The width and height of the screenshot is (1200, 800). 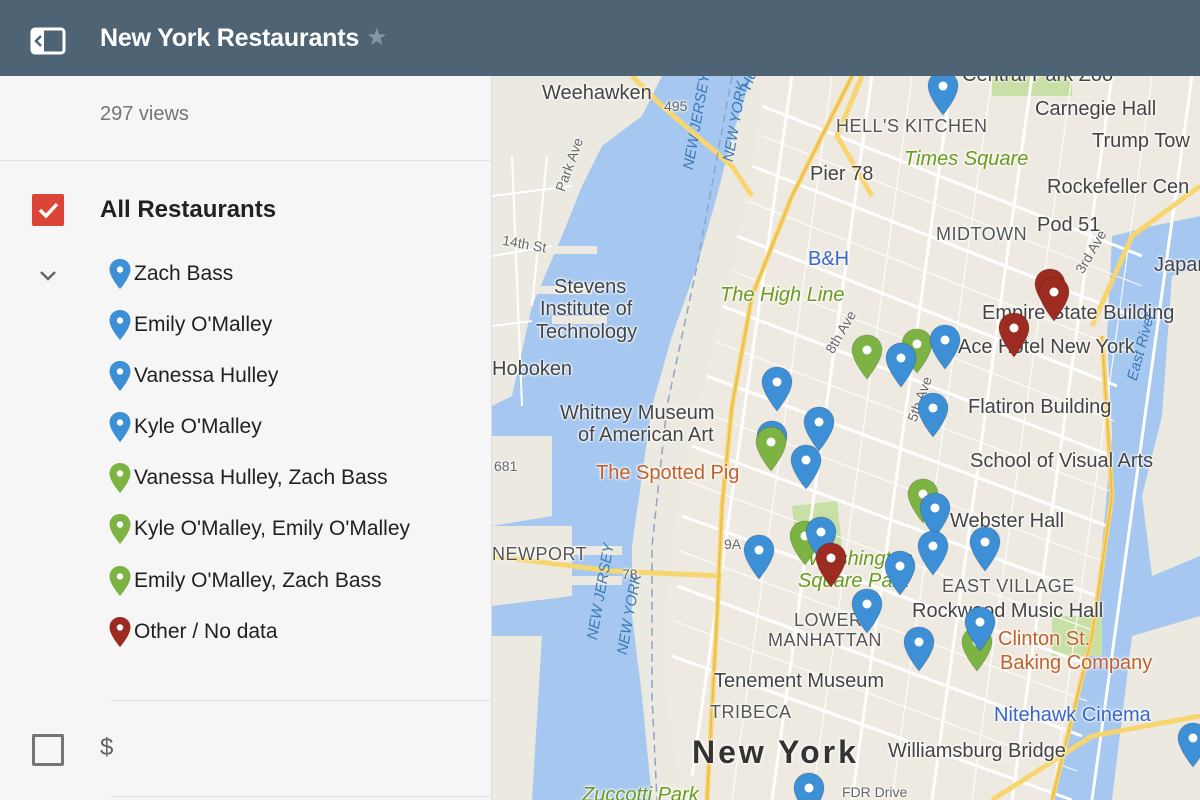 I want to click on map-label-trump-tower: Trump Tow, so click(x=1141, y=141).